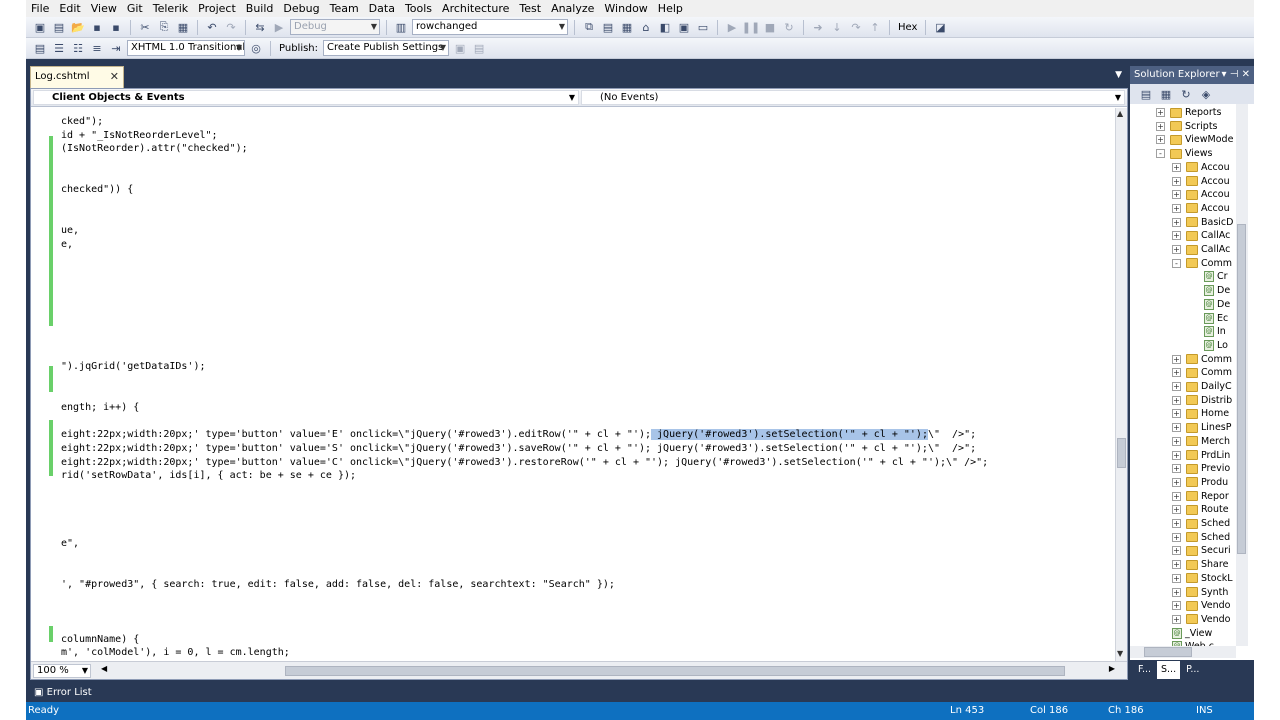 The height and width of the screenshot is (720, 1280). What do you see at coordinates (97, 27) in the screenshot?
I see `save-icon: ▪` at bounding box center [97, 27].